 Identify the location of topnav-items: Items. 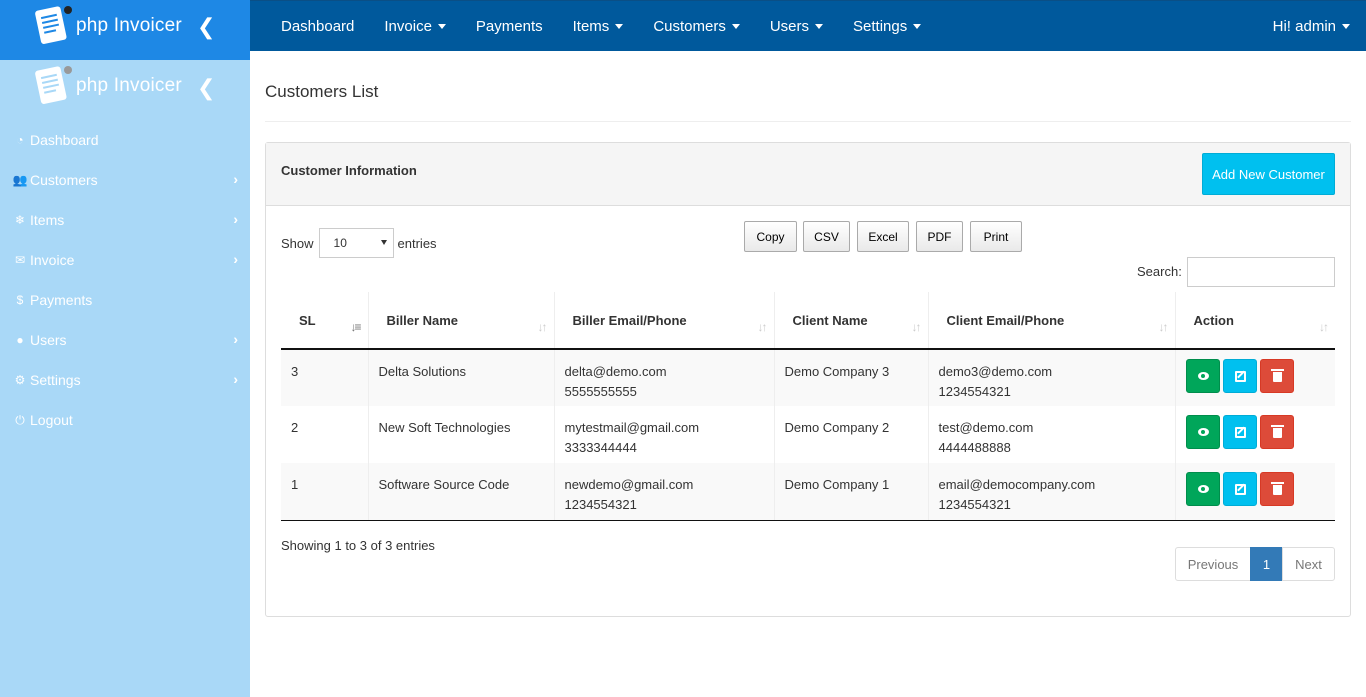
(598, 26).